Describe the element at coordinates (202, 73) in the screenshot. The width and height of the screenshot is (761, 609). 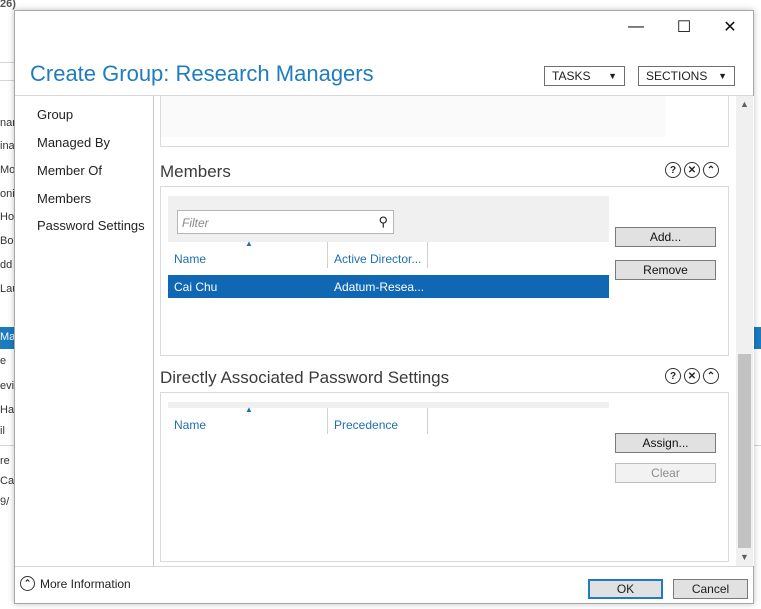
I see `dialog-title: Create Group: Research Managers` at that location.